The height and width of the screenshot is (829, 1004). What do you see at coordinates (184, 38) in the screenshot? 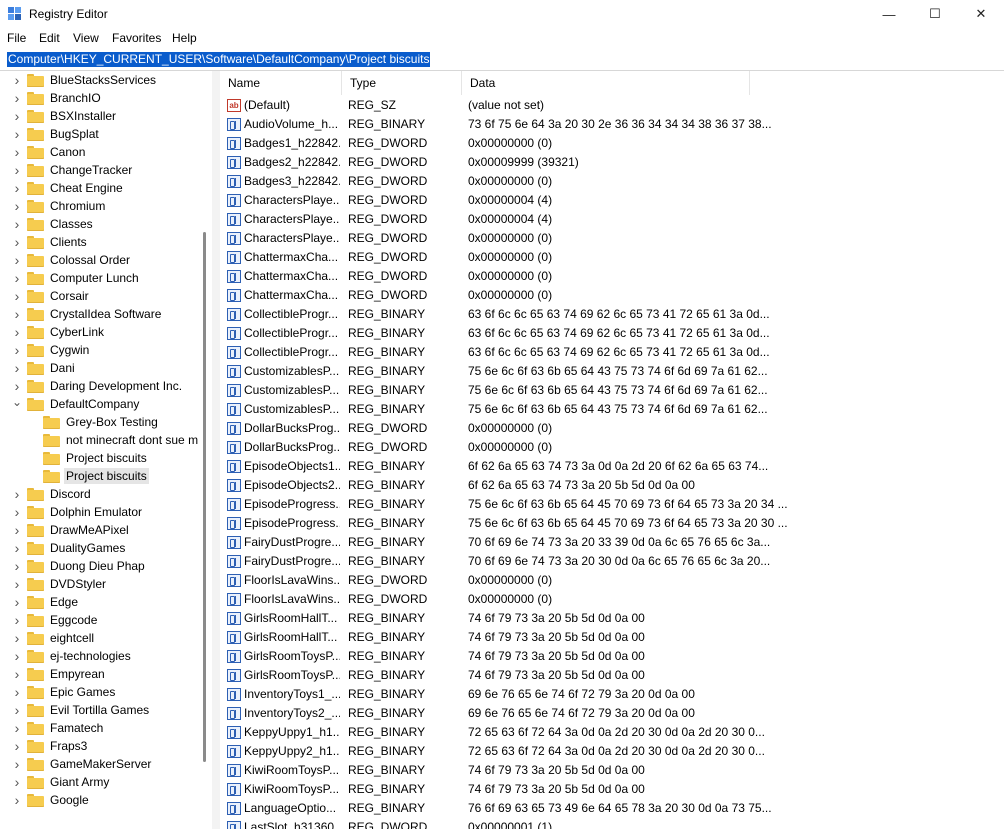
I see `menu-help: Help` at bounding box center [184, 38].